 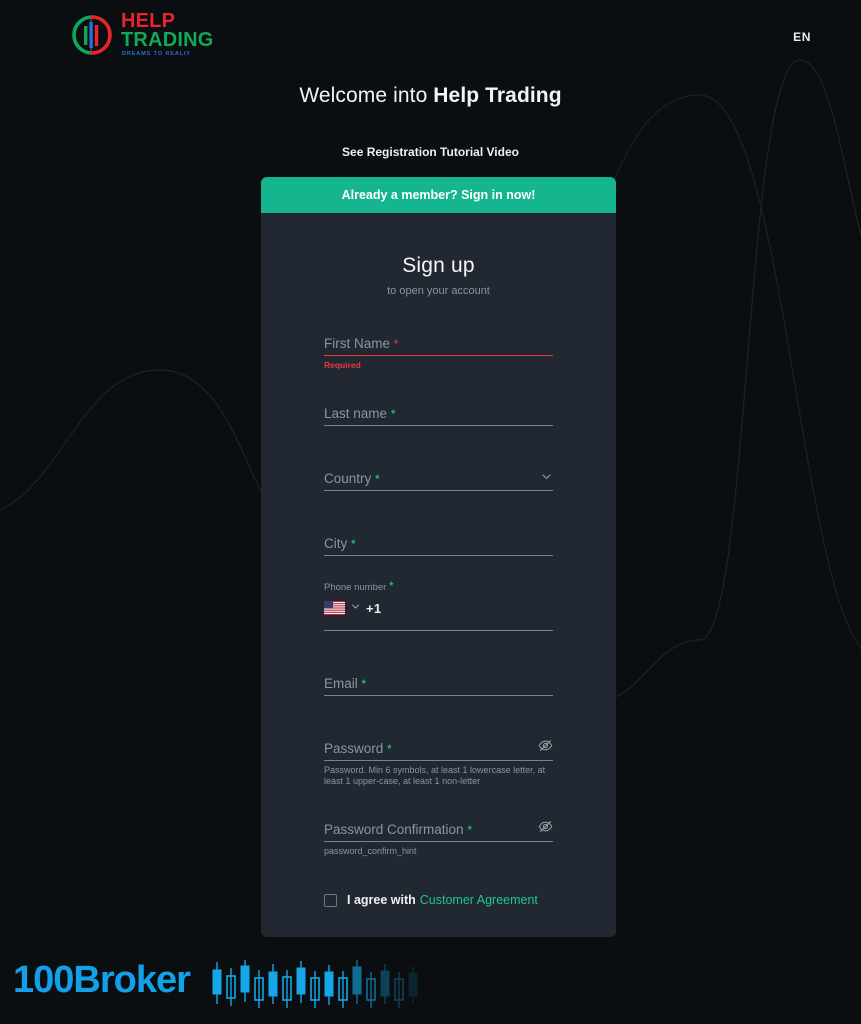 I want to click on city-required-marker: *, so click(x=353, y=544).